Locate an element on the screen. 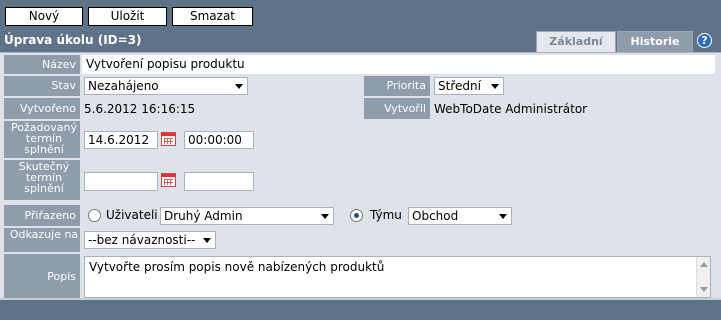 Image resolution: width=721 pixels, height=320 pixels. state-label: Stav is located at coordinates (42, 86).